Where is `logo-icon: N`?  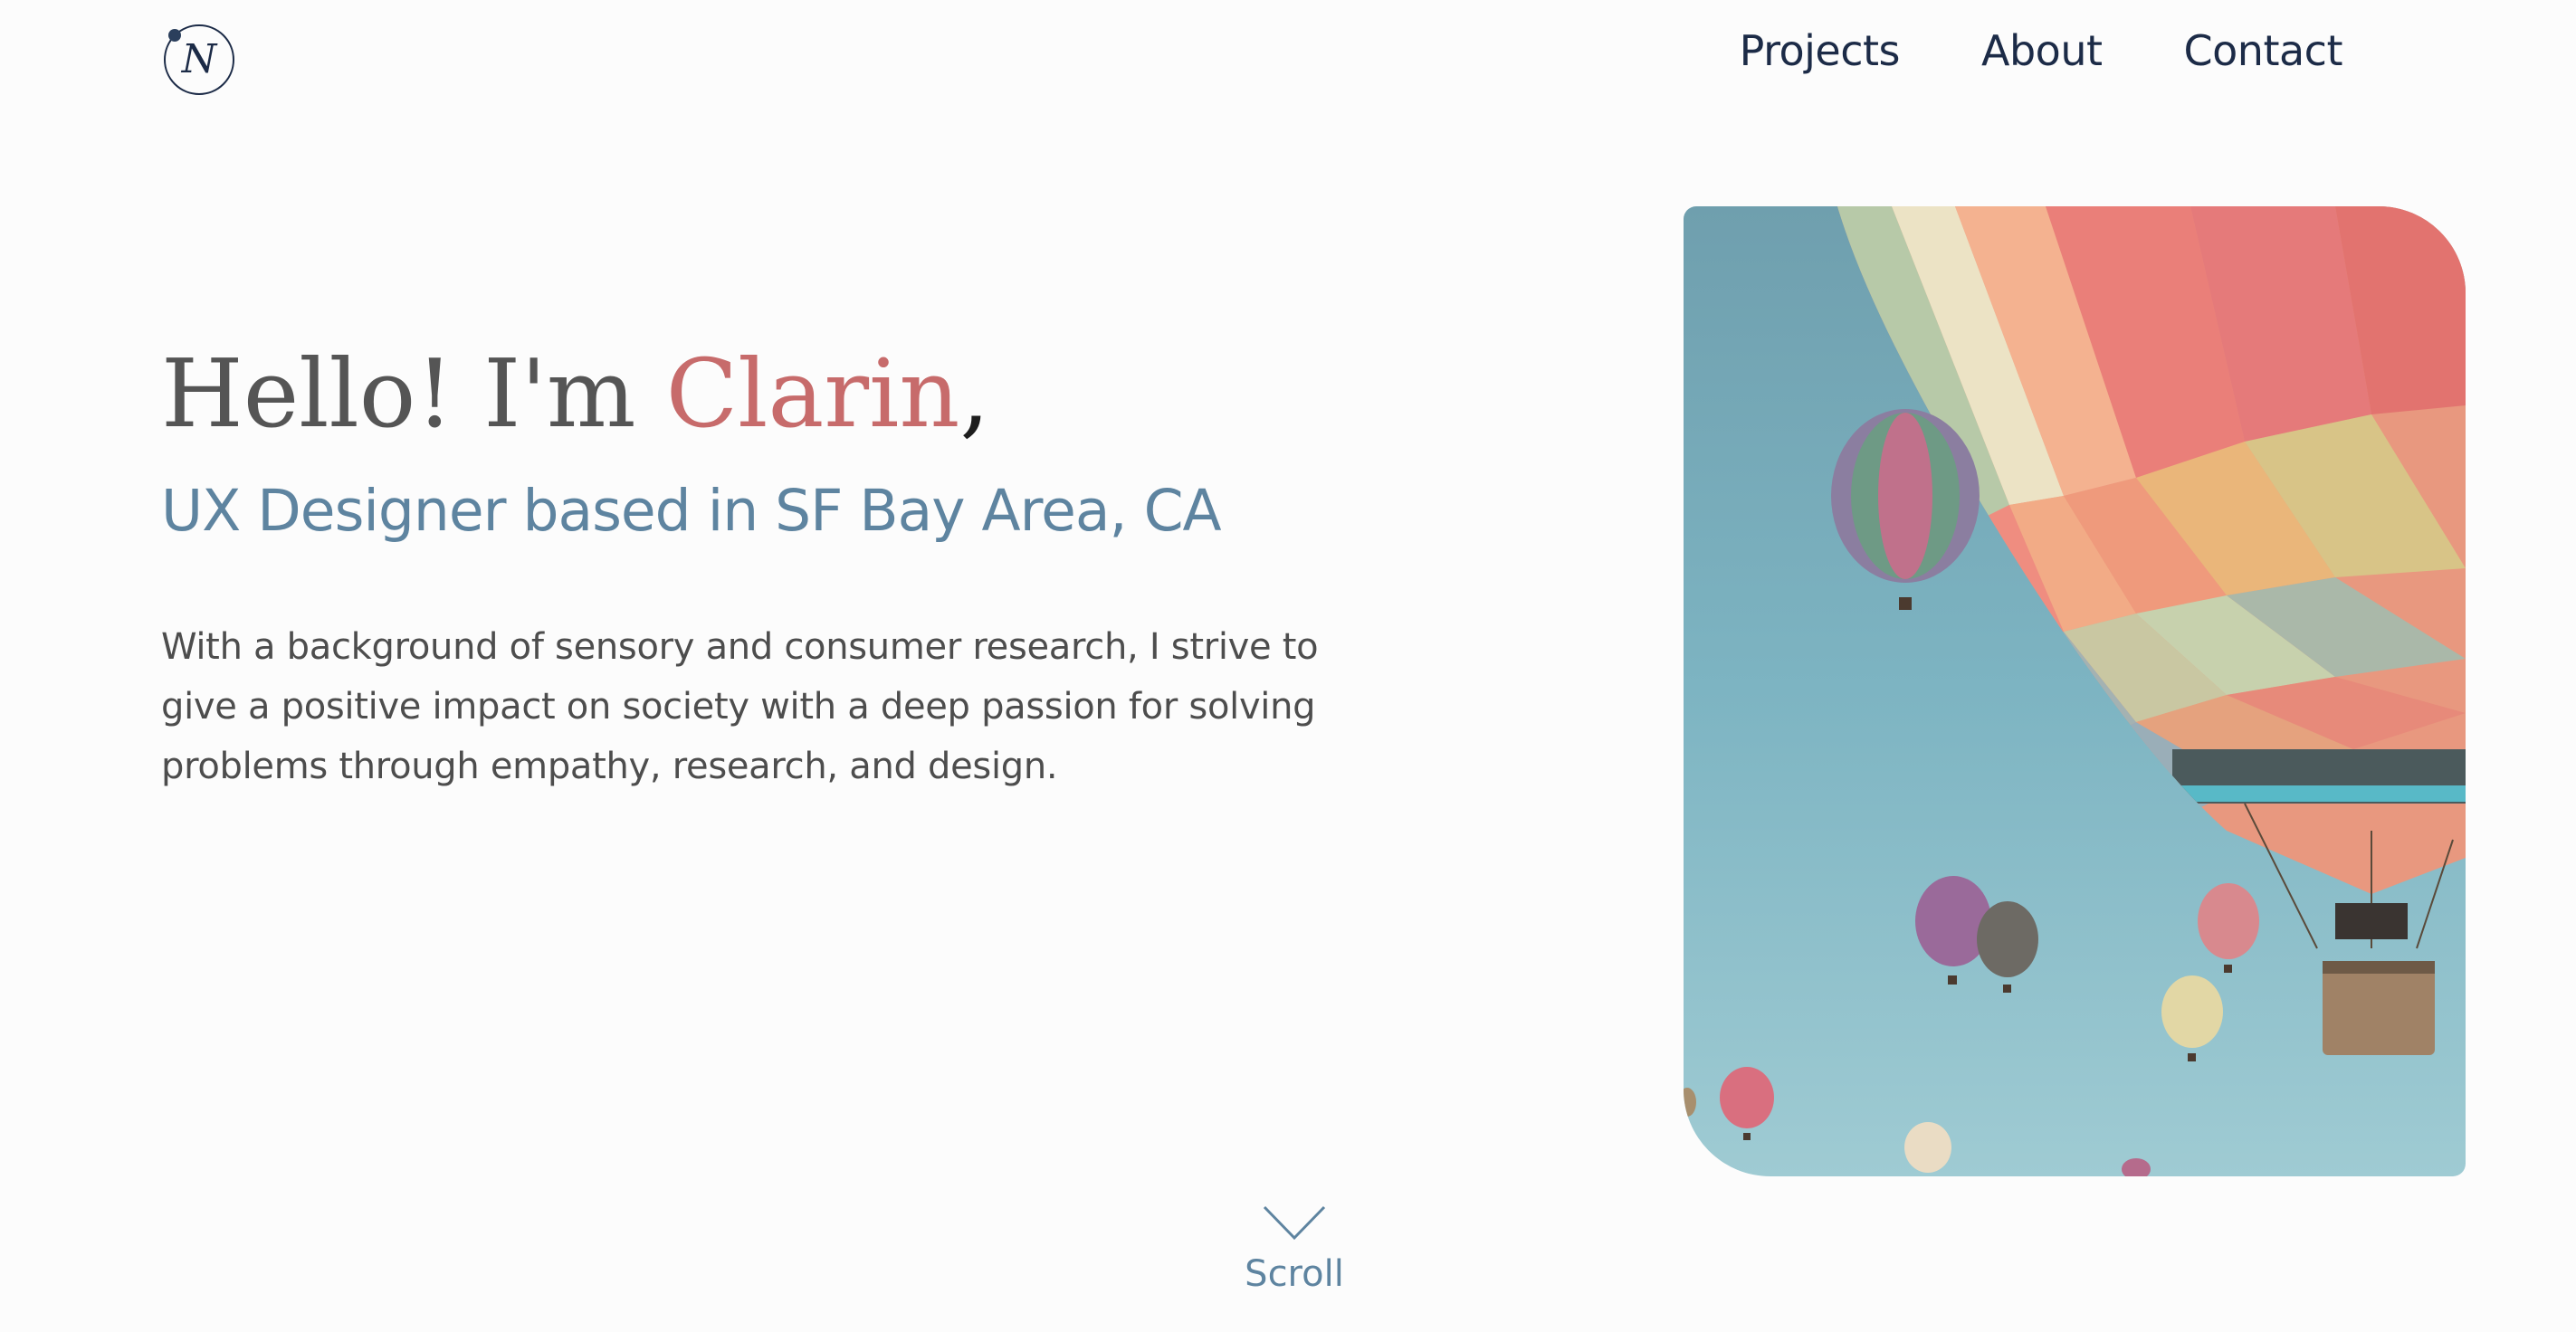 logo-icon: N is located at coordinates (199, 59).